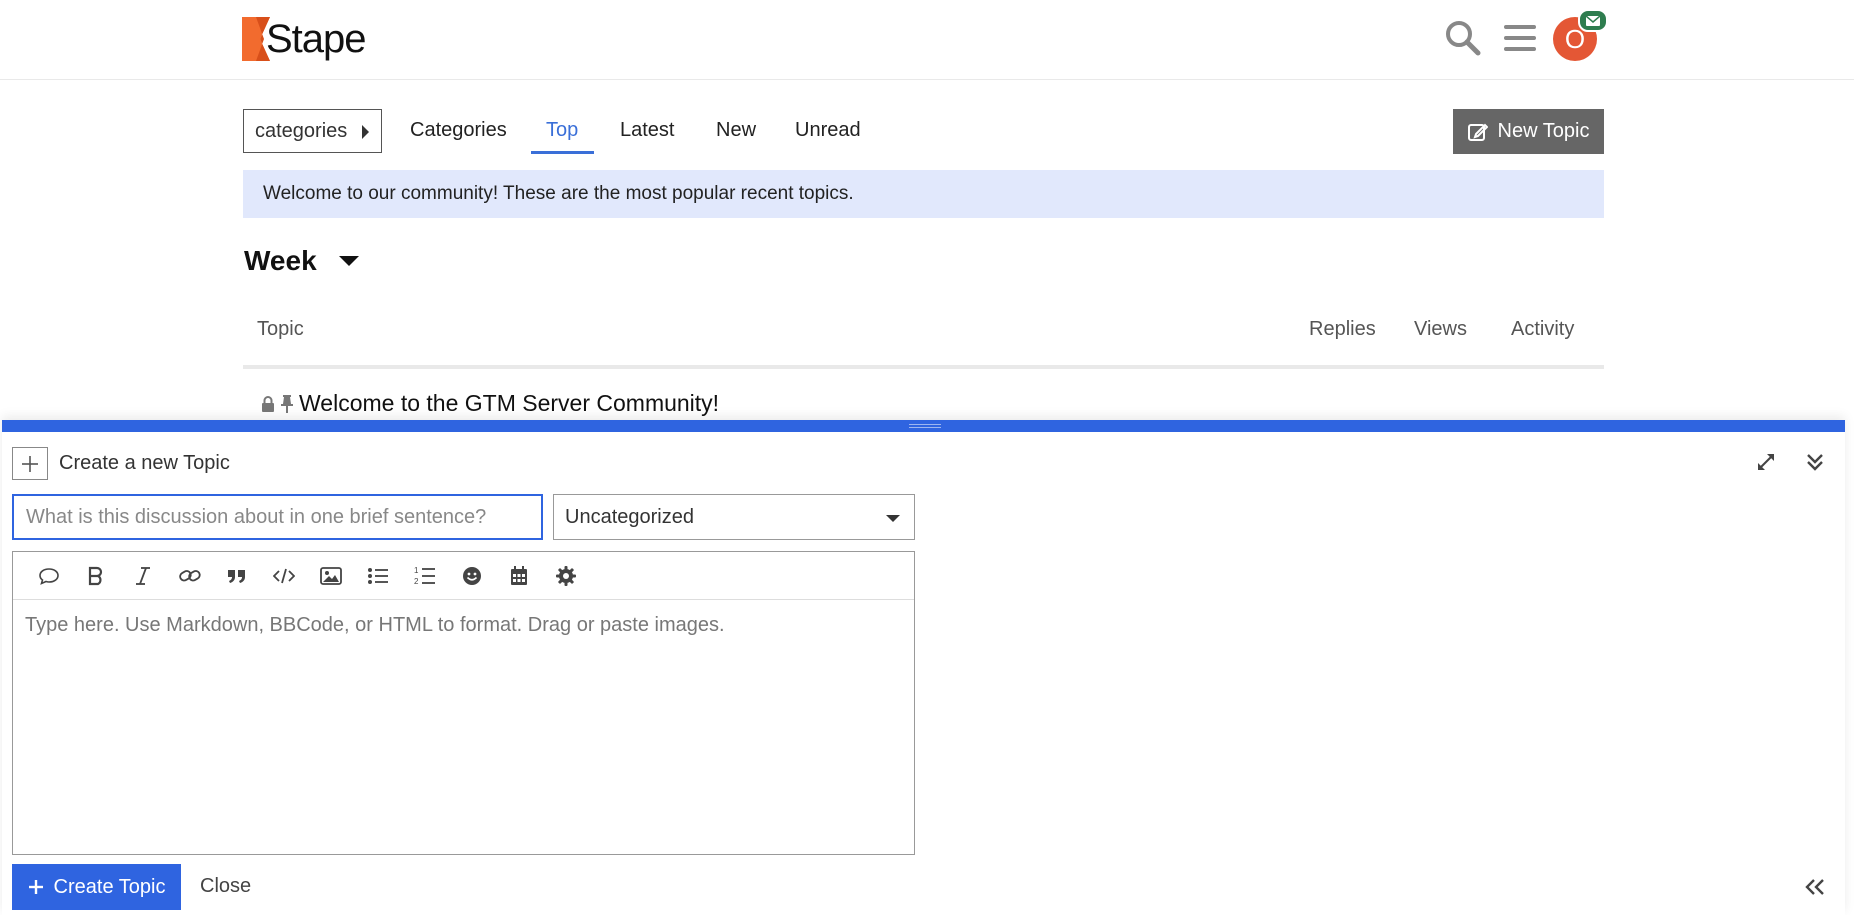 The width and height of the screenshot is (1854, 915). Describe the element at coordinates (565, 575) in the screenshot. I see `gear-icon` at that location.